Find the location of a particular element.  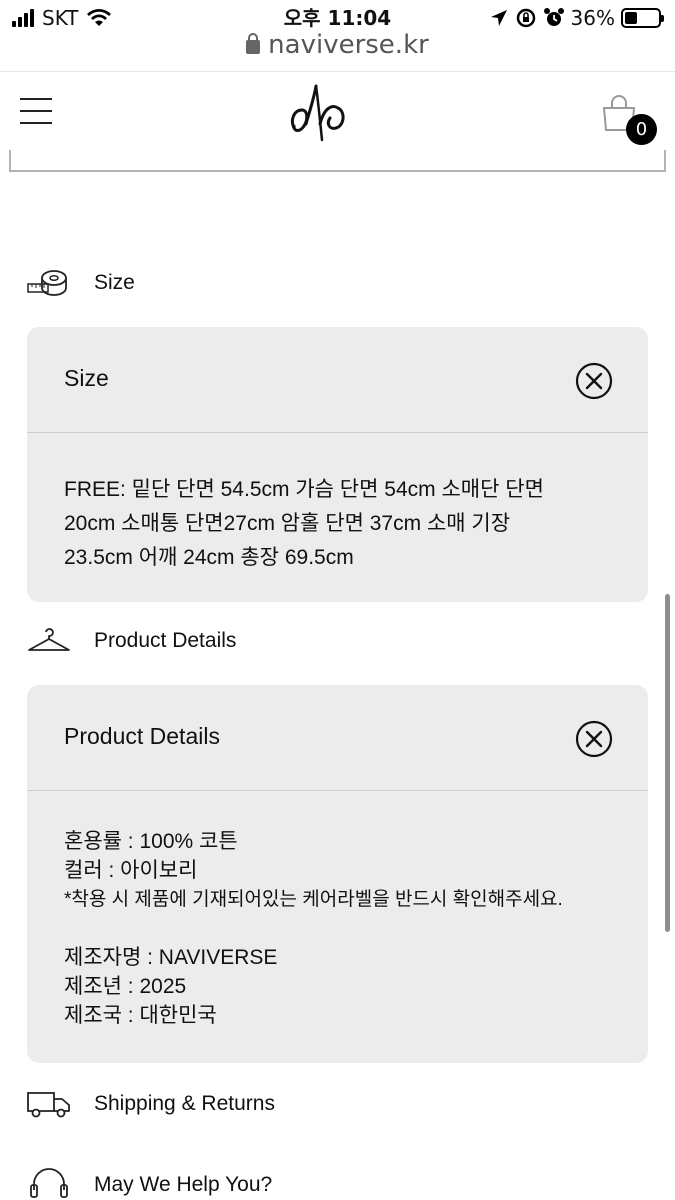

size-line: FREE: 밑단 단면 54.5cm 가슴 단면 54cm 소매단 단면 is located at coordinates (304, 489).